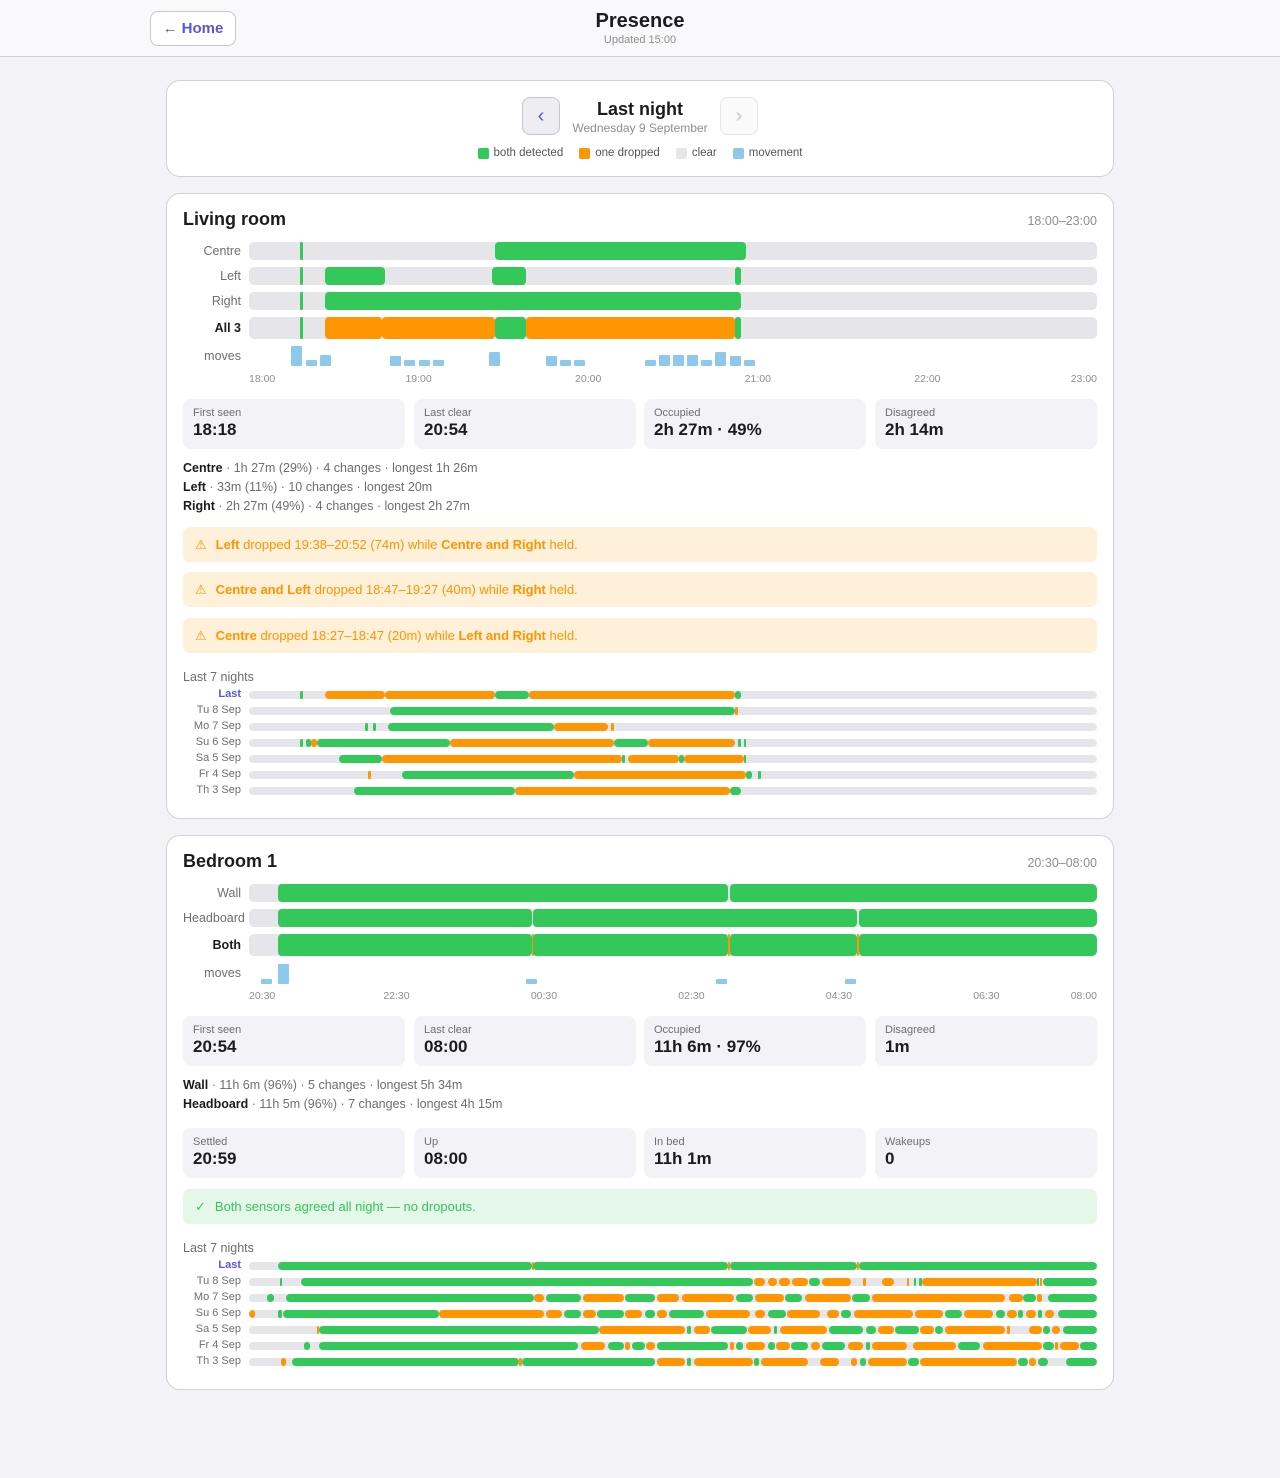  What do you see at coordinates (446, 429) in the screenshot?
I see `stat-value: 20:54` at bounding box center [446, 429].